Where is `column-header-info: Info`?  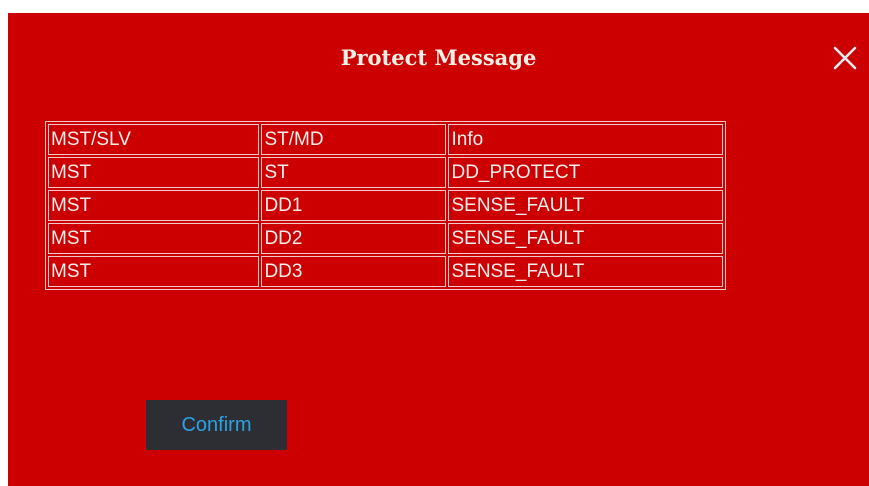
column-header-info: Info is located at coordinates (585, 139).